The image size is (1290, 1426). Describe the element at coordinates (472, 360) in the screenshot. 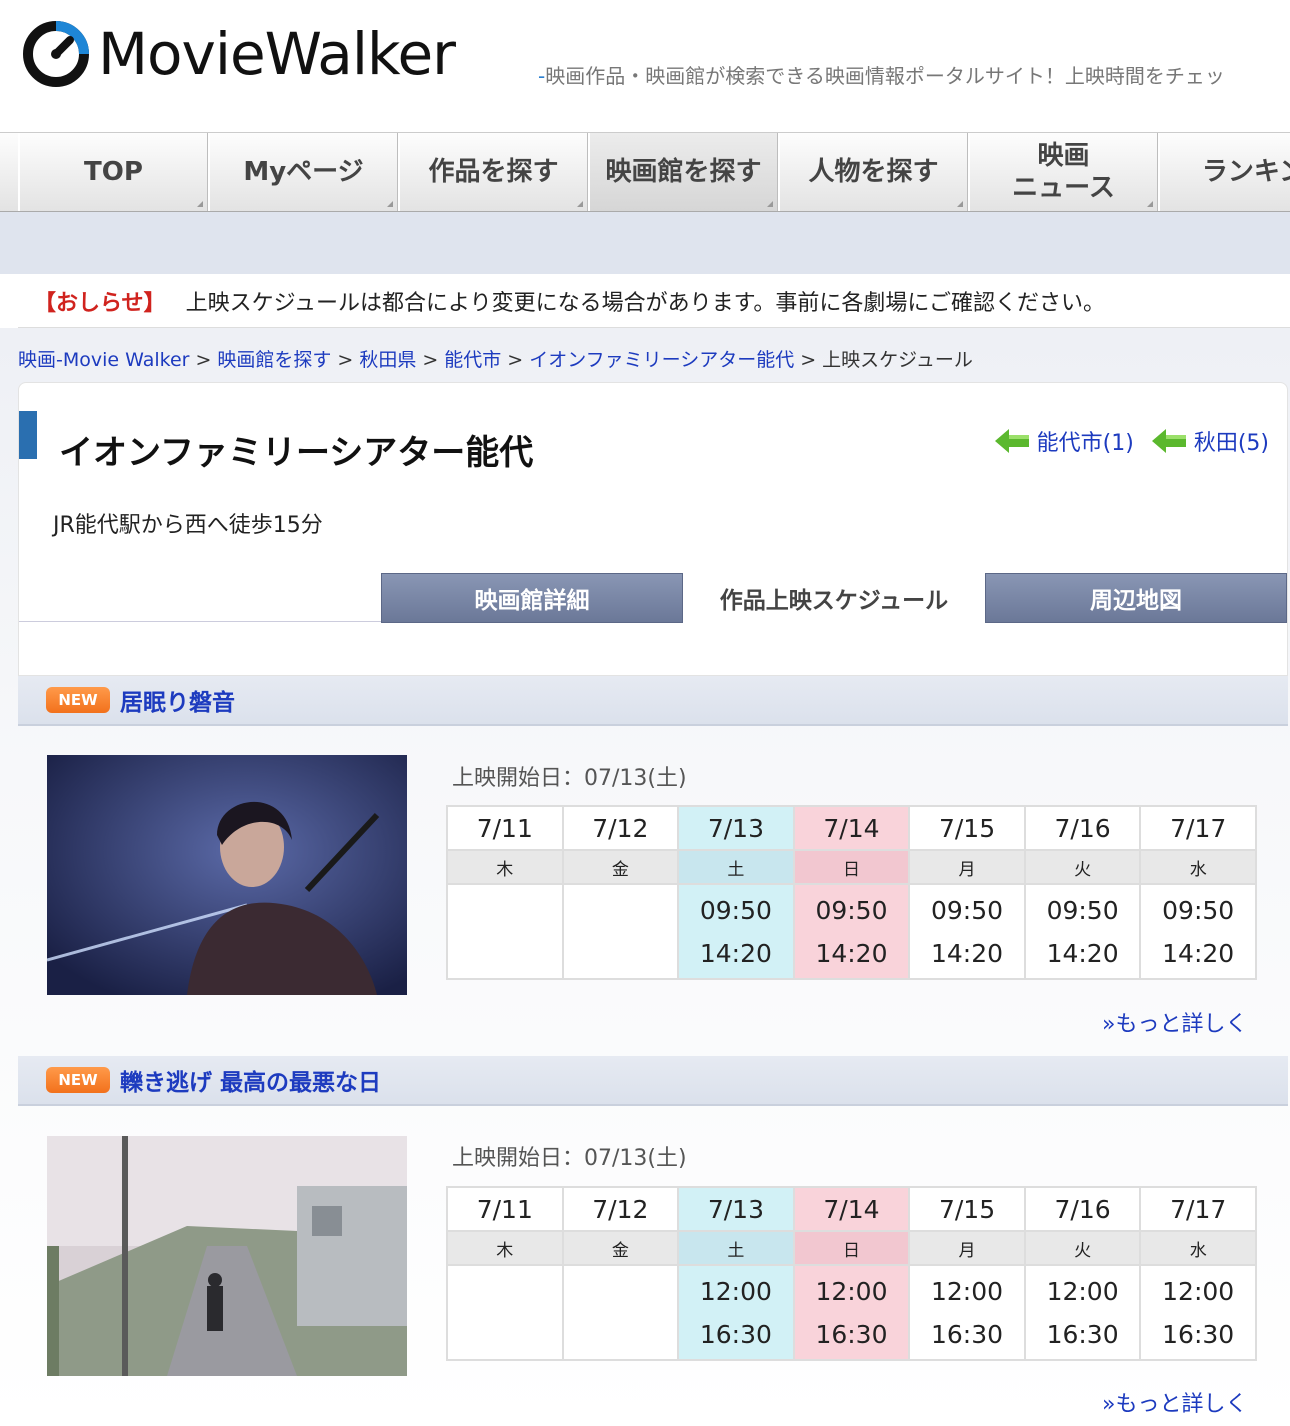

I see `breadcrumb-city: 能代市` at that location.